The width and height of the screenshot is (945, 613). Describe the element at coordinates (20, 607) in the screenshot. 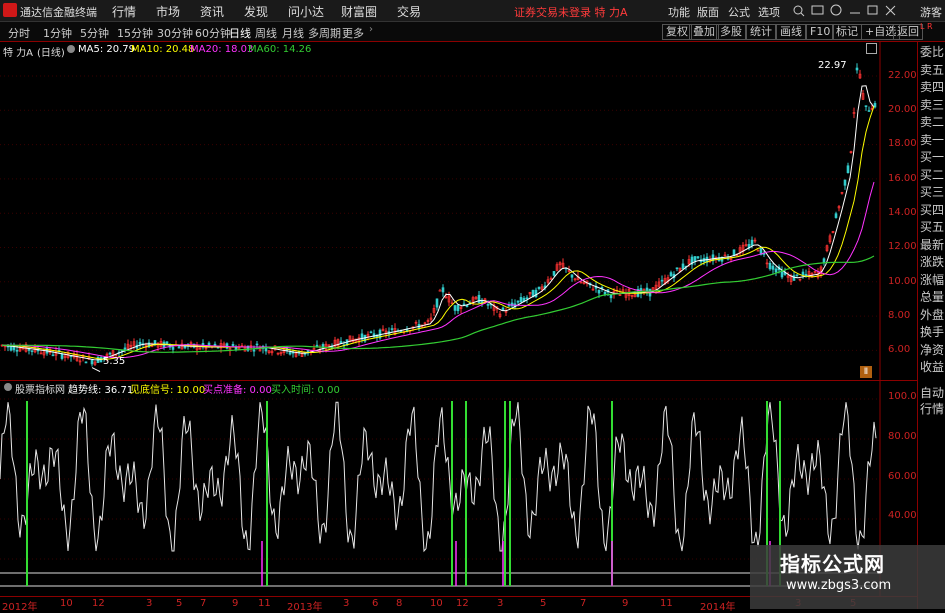

I see `date-tick: 2012年` at that location.